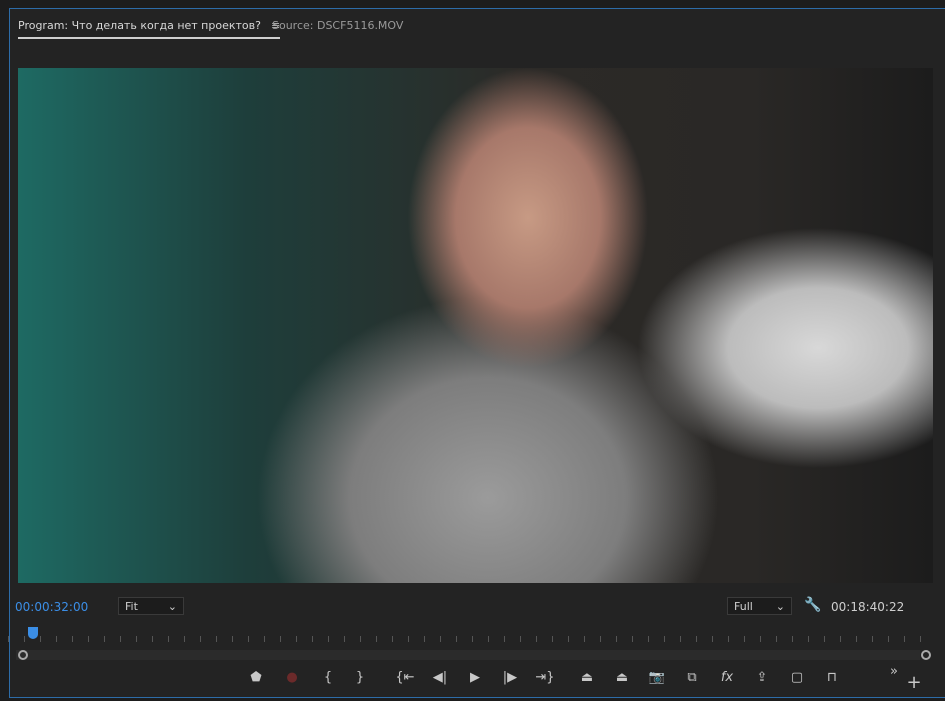  Describe the element at coordinates (759, 606) in the screenshot. I see `playback-resolution-select: Full ⌄` at that location.